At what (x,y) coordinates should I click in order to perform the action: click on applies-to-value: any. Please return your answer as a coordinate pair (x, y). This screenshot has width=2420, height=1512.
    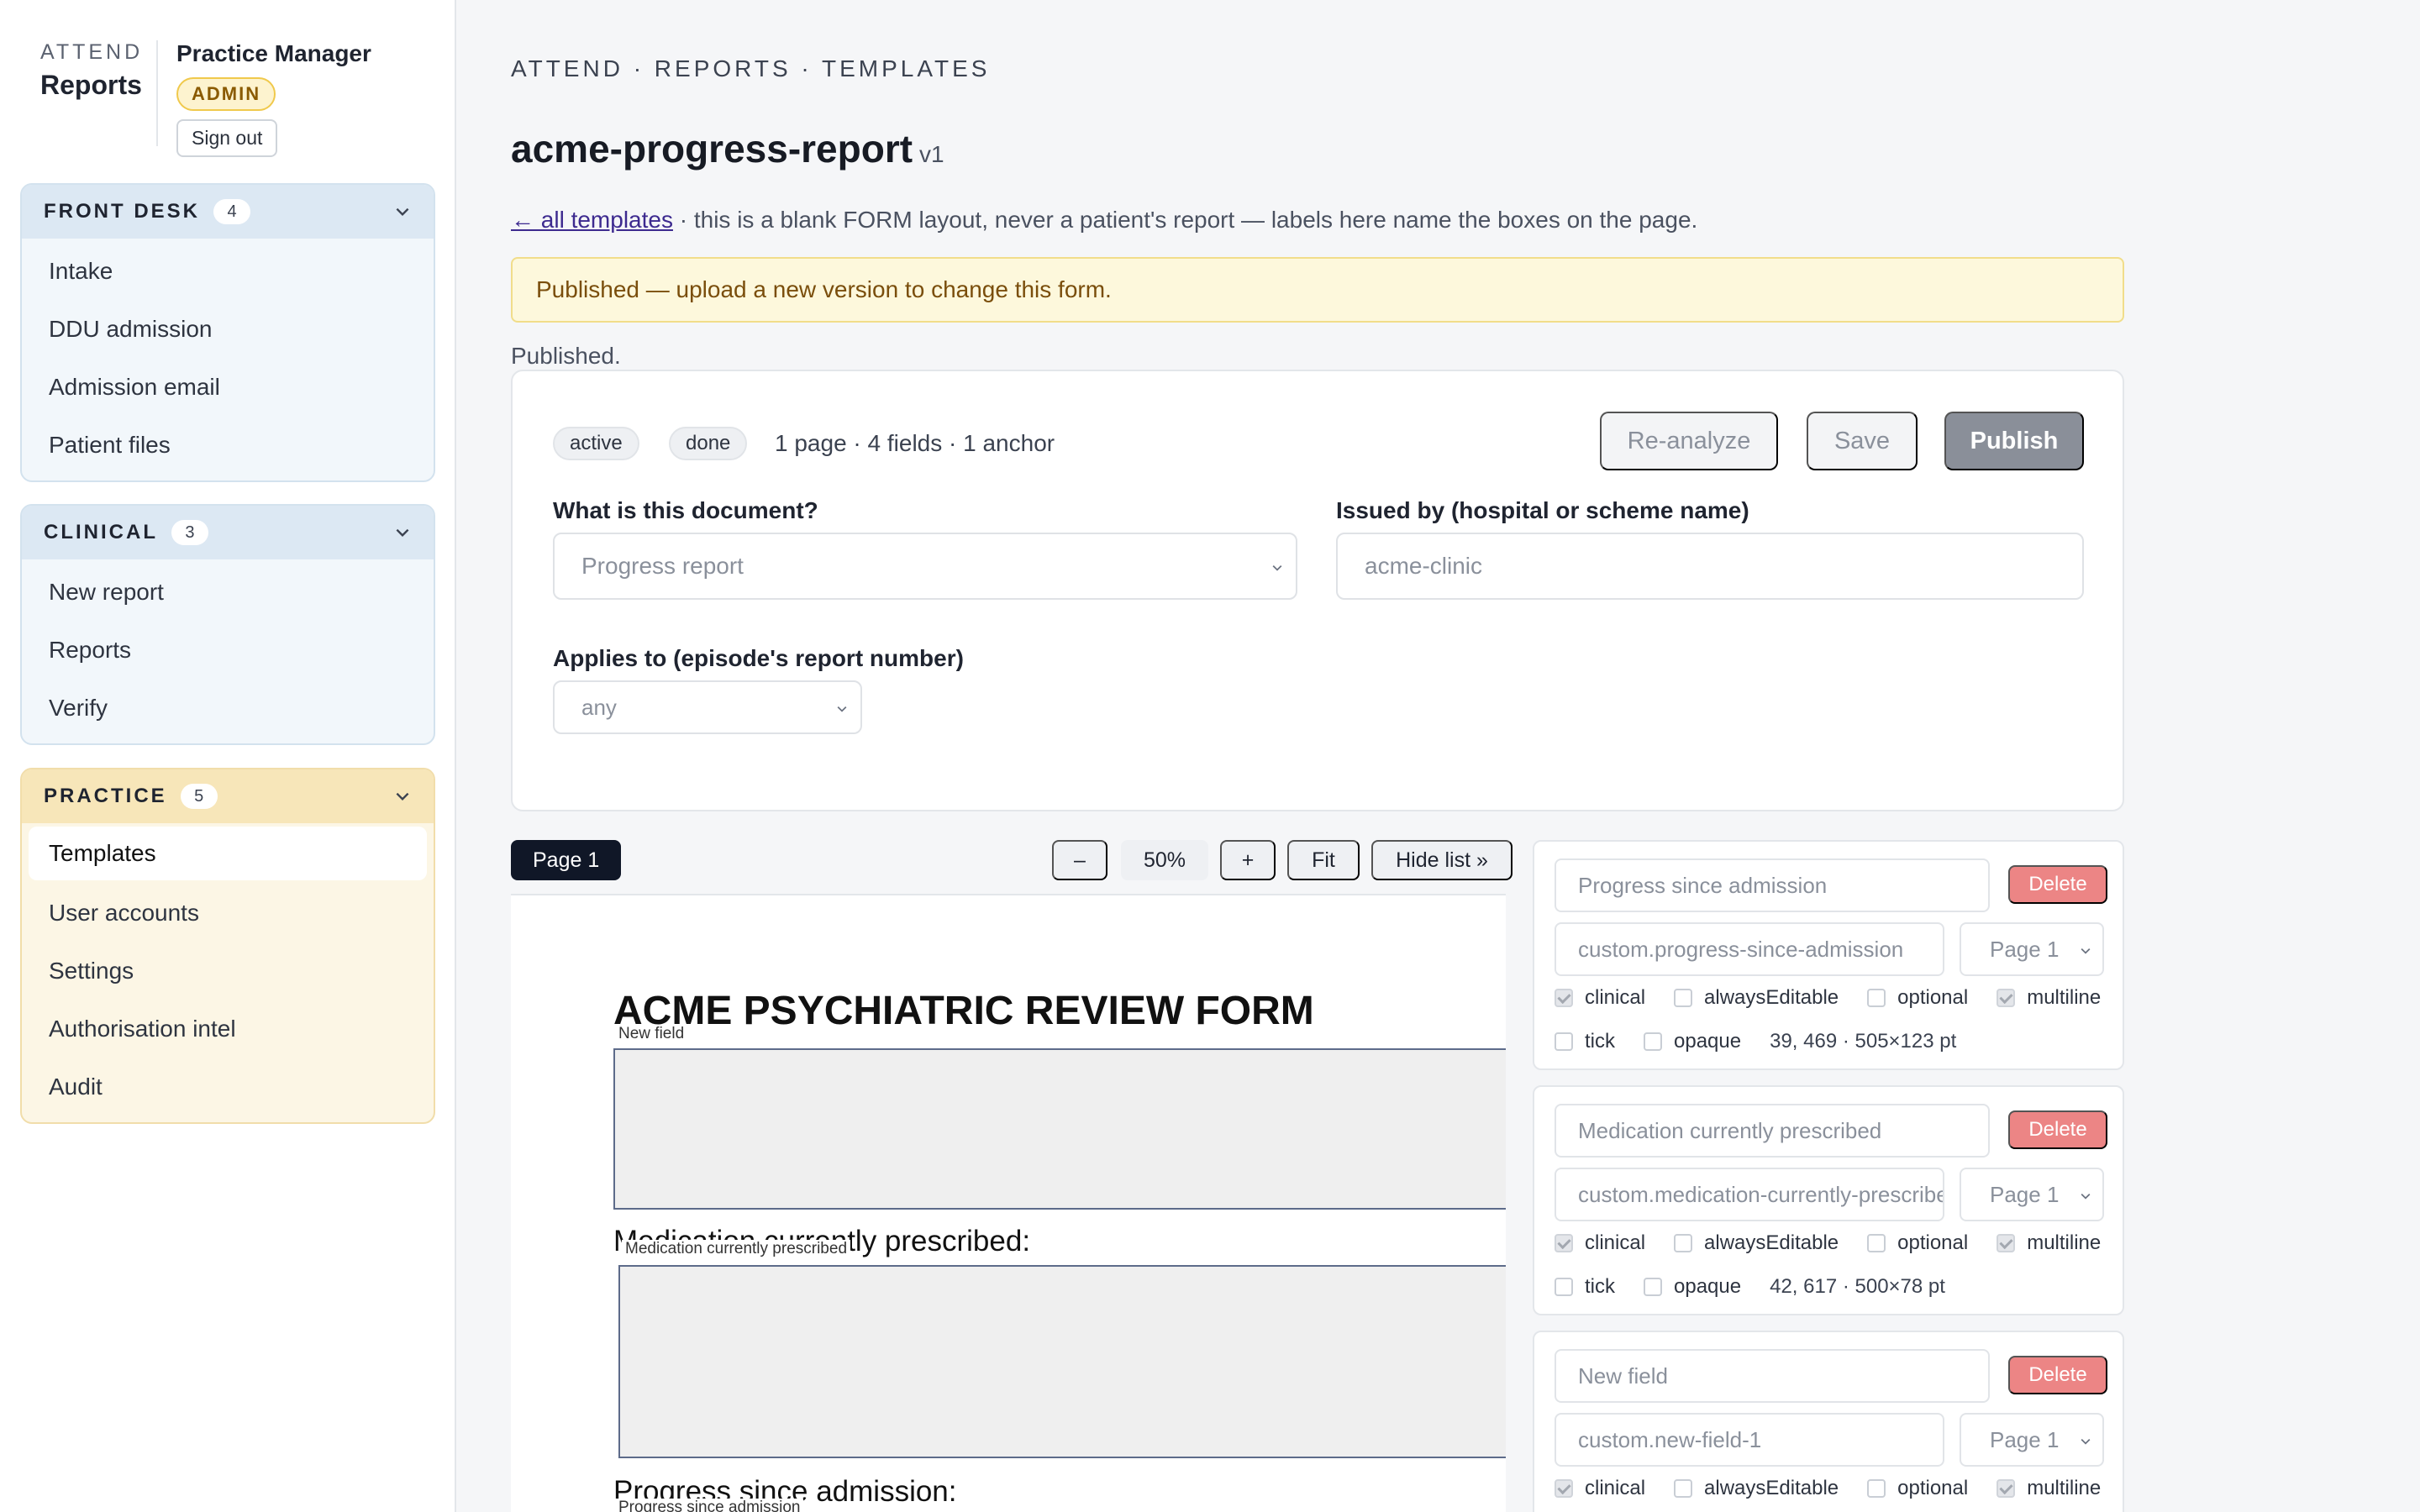
    Looking at the image, I should click on (599, 707).